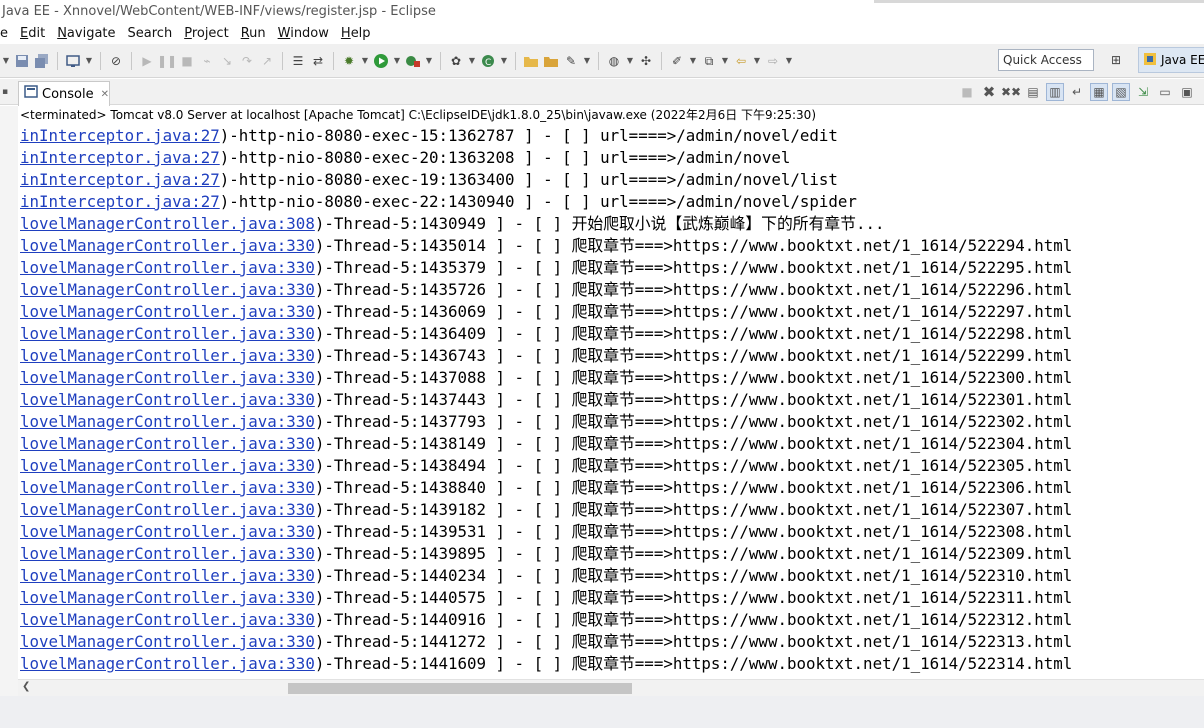 The image size is (1204, 728). What do you see at coordinates (456, 61) in the screenshot?
I see `new-server-icon: ✿` at bounding box center [456, 61].